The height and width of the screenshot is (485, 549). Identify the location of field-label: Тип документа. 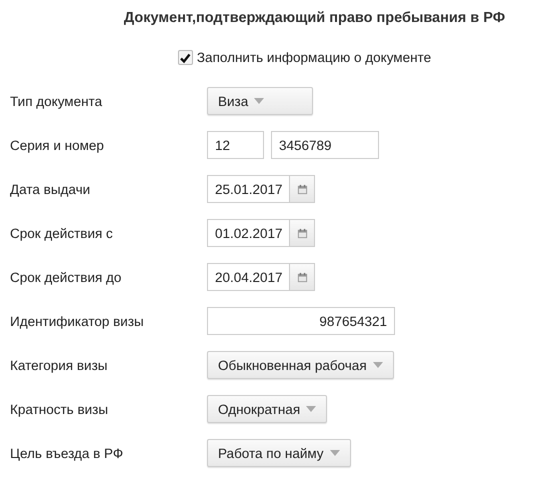
(57, 101).